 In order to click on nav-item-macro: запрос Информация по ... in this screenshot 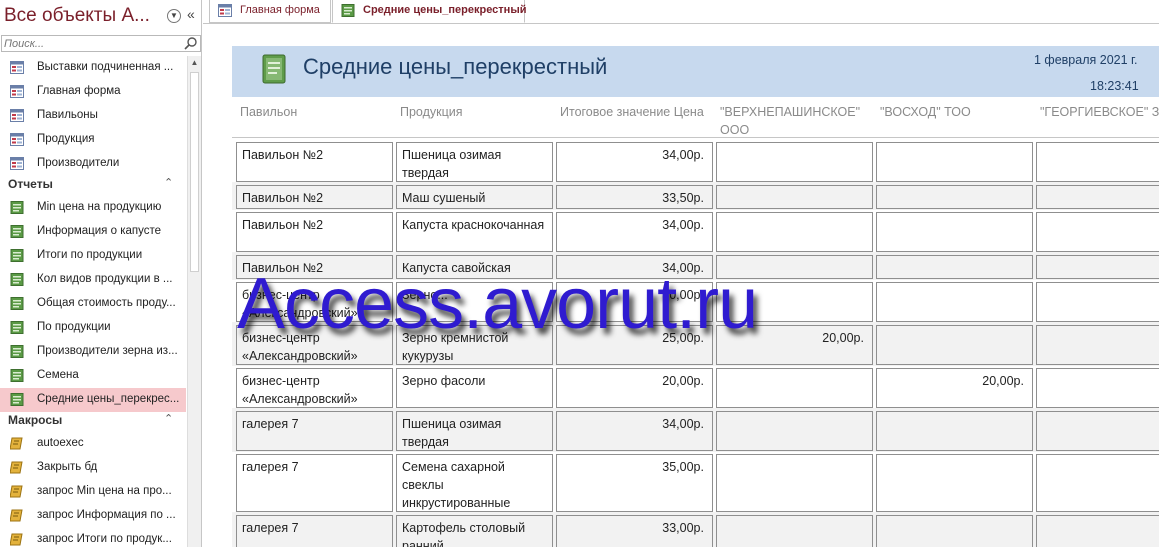, I will do `click(93, 516)`.